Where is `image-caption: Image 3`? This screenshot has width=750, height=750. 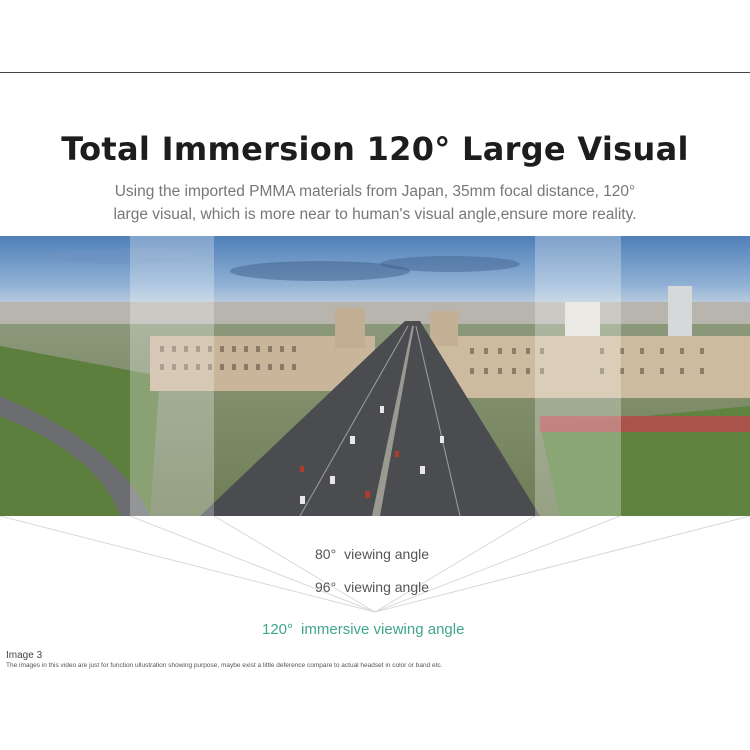 image-caption: Image 3 is located at coordinates (24, 655).